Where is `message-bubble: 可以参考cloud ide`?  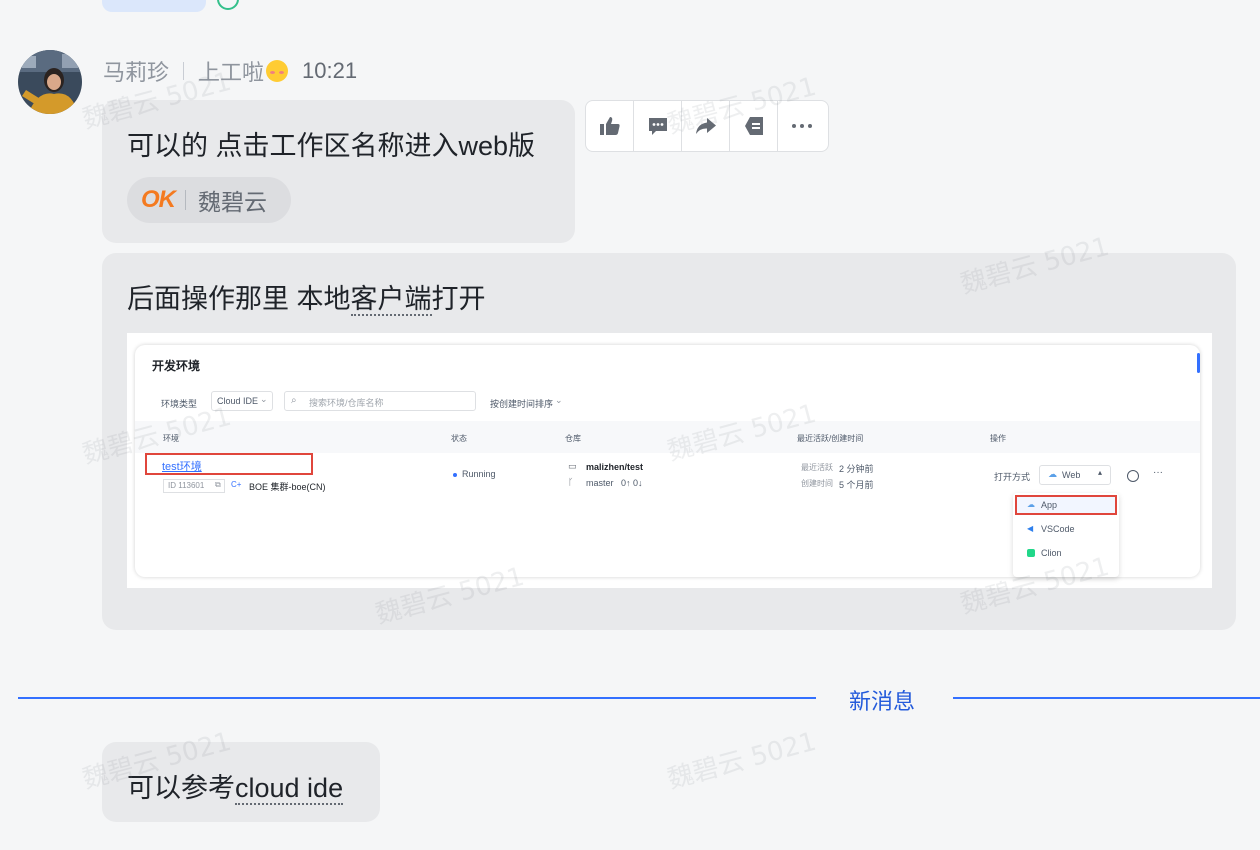 message-bubble: 可以参考cloud ide is located at coordinates (241, 782).